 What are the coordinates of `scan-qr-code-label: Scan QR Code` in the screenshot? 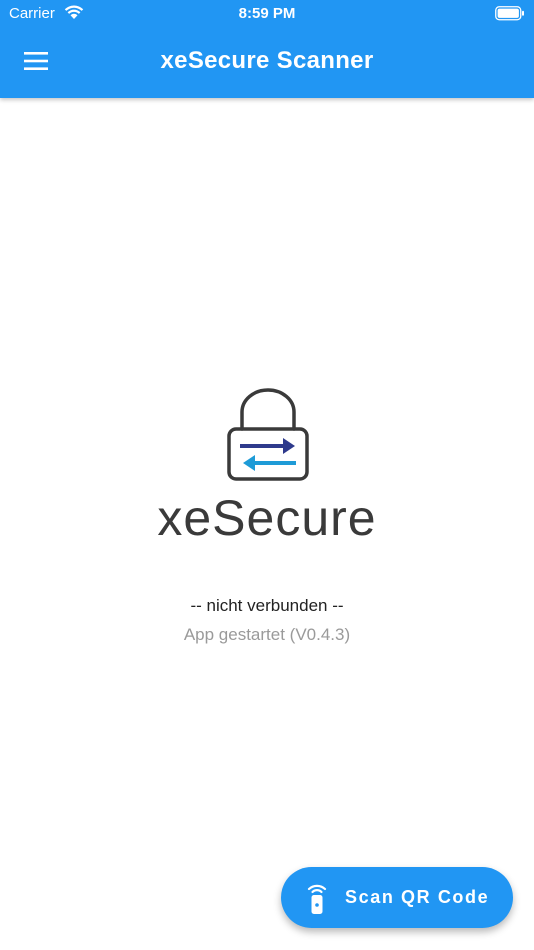 It's located at (417, 897).